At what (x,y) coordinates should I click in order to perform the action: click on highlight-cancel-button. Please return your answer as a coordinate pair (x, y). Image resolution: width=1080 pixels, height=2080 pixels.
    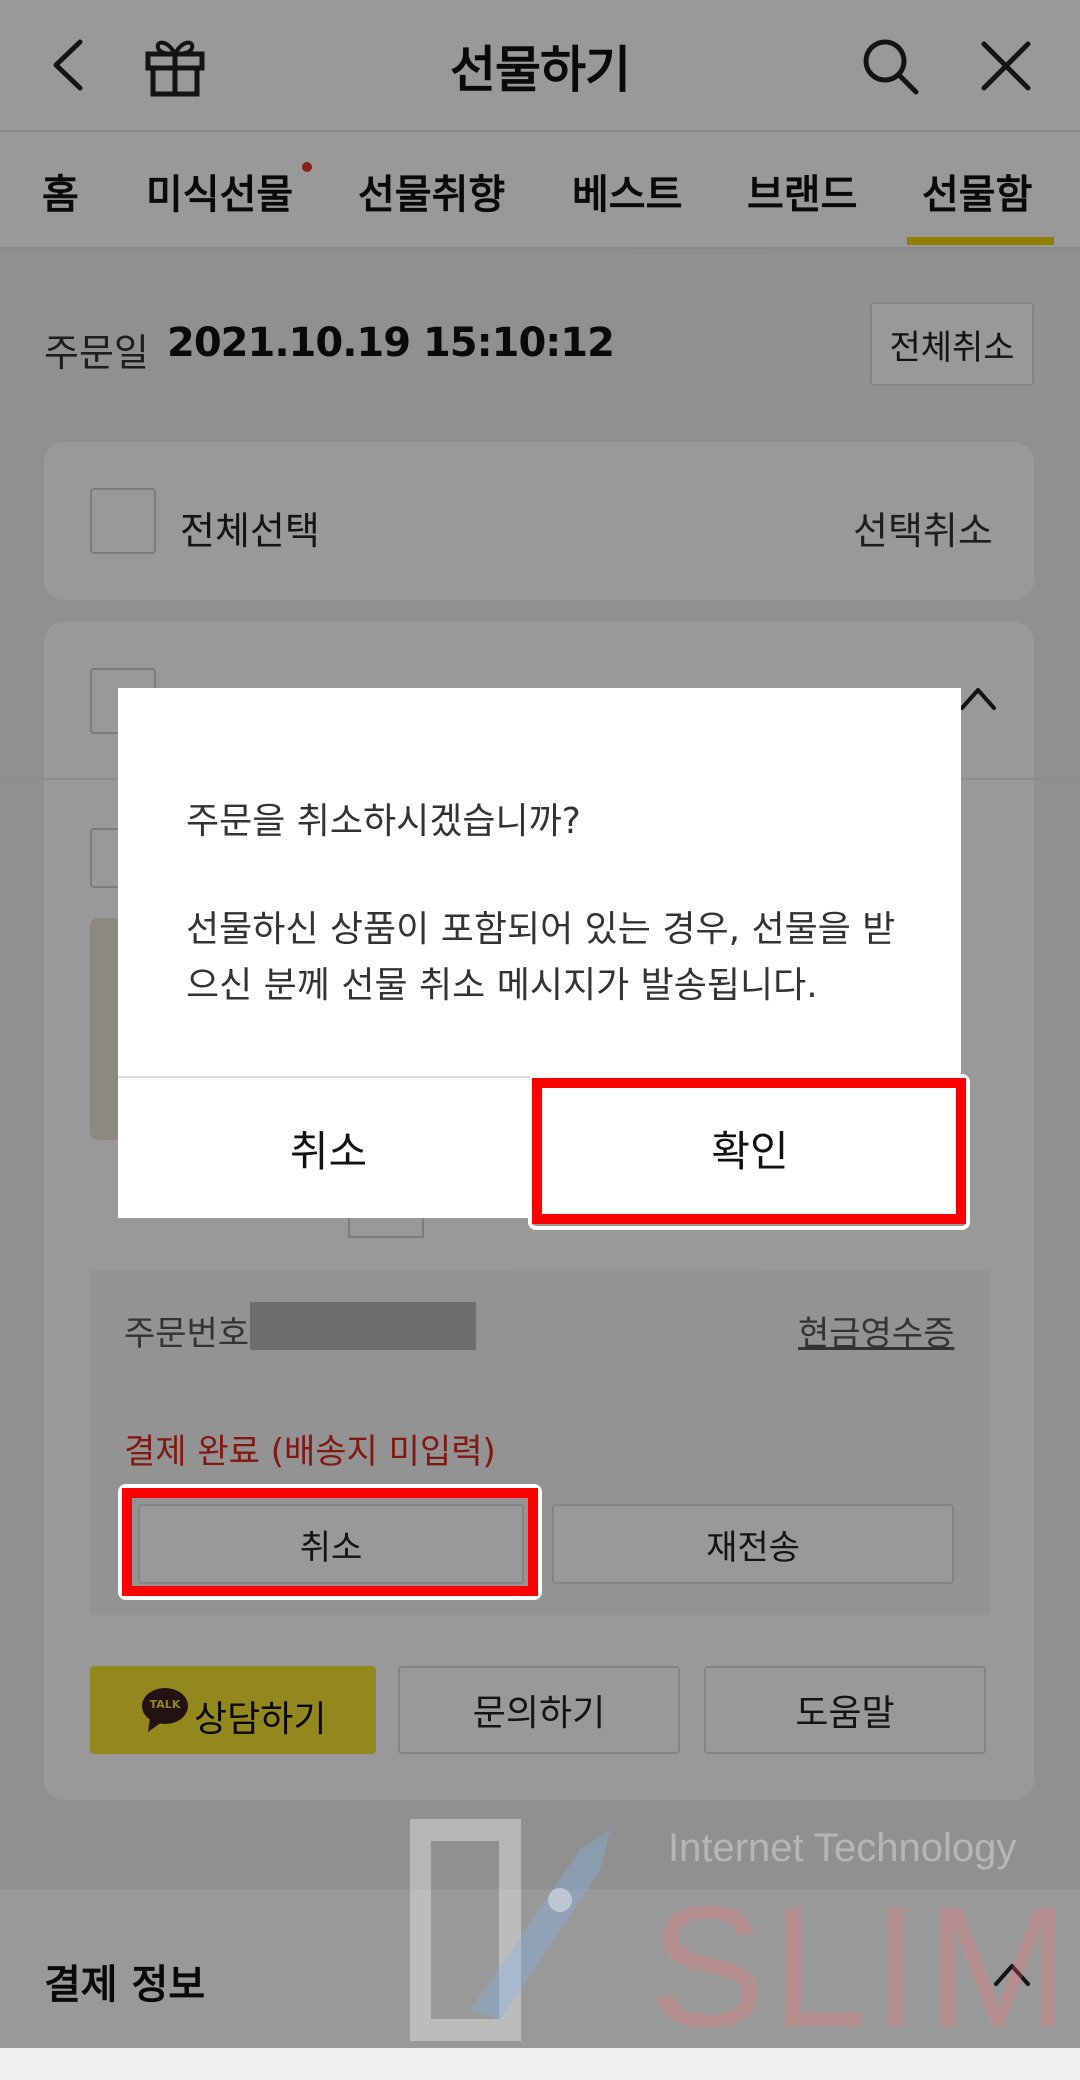
    Looking at the image, I should click on (330, 1542).